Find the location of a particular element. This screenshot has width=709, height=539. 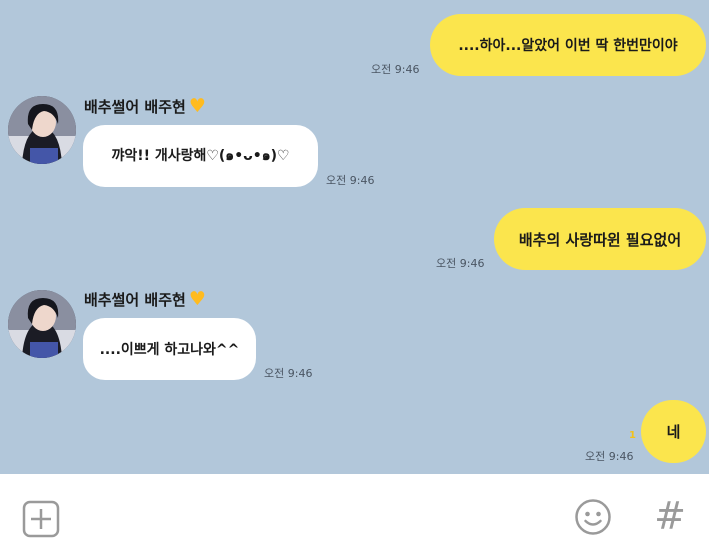

message-text: 네 is located at coordinates (673, 432).